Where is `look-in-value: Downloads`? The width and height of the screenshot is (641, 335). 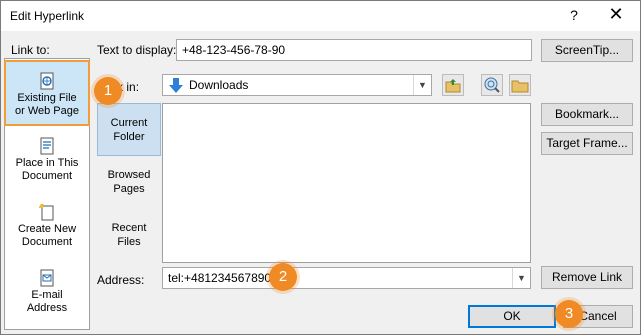
look-in-value: Downloads is located at coordinates (219, 85).